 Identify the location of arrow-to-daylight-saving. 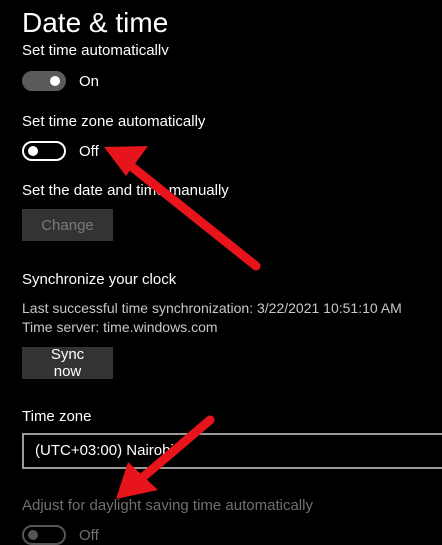
(165, 457).